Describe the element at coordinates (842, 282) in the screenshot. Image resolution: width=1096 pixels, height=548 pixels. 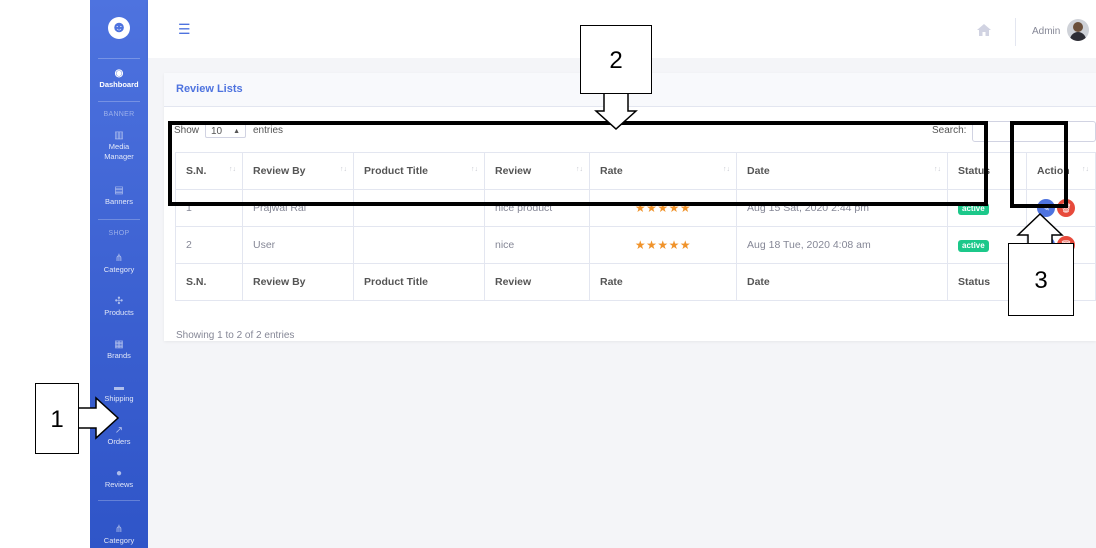
I see `col-footer-date: Date` at that location.